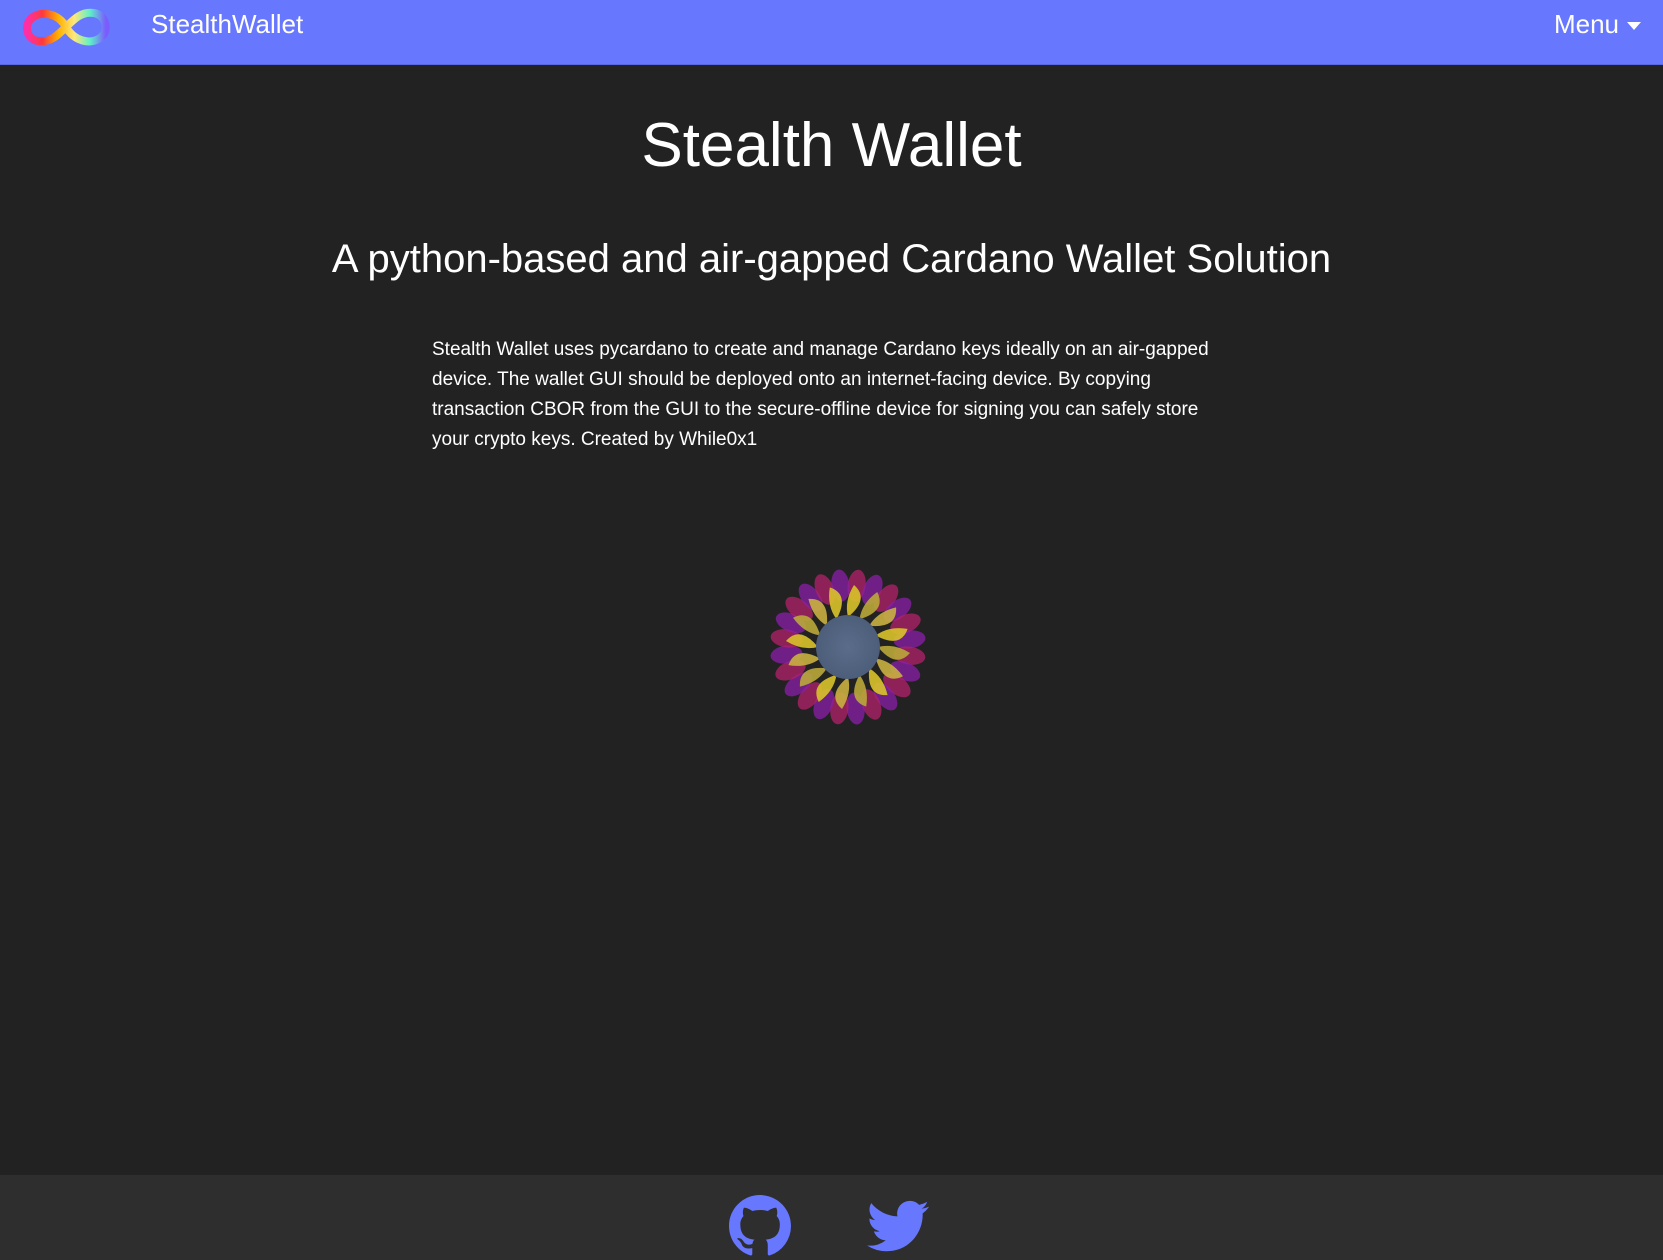 The width and height of the screenshot is (1663, 1260). Describe the element at coordinates (831, 145) in the screenshot. I see `page-title: Stealth Wallet` at that location.